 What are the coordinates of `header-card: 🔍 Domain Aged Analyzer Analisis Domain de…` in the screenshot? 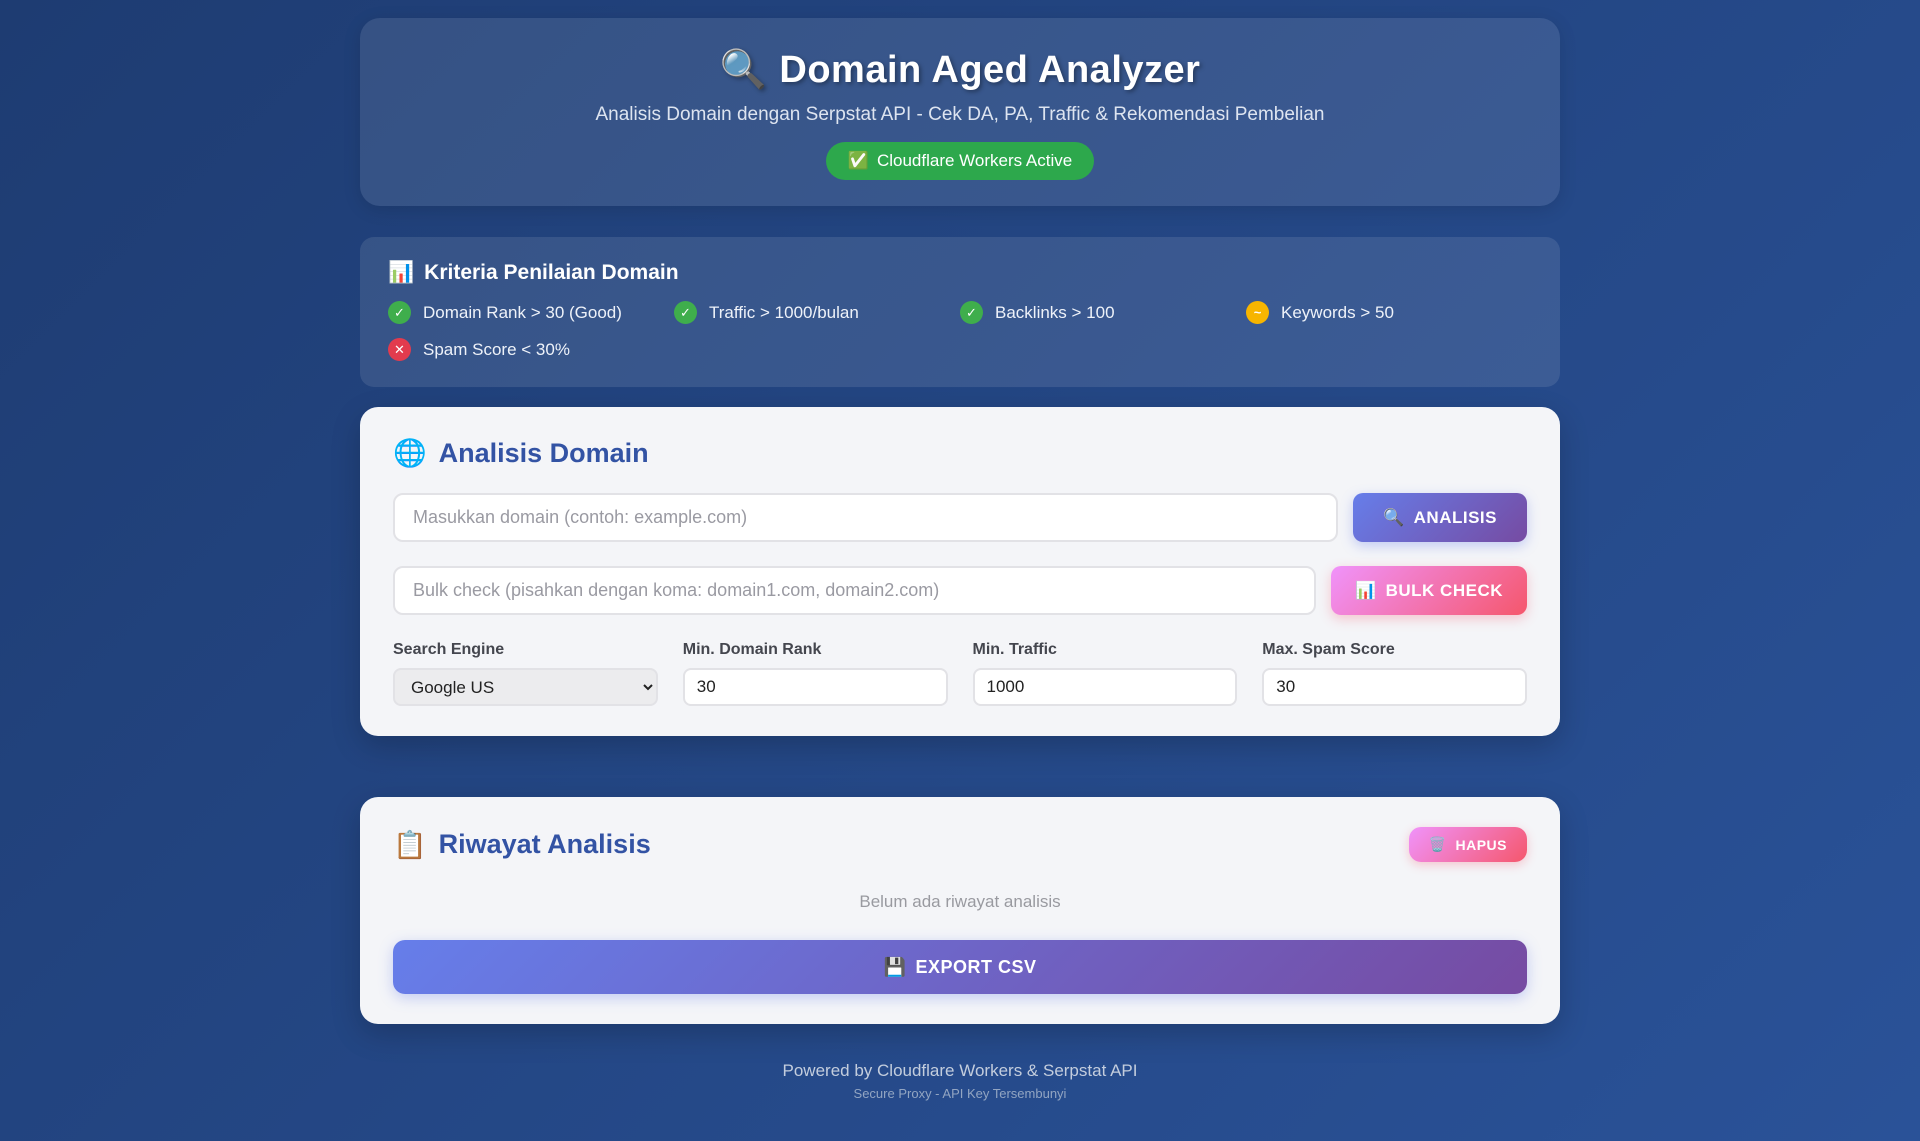 It's located at (960, 112).